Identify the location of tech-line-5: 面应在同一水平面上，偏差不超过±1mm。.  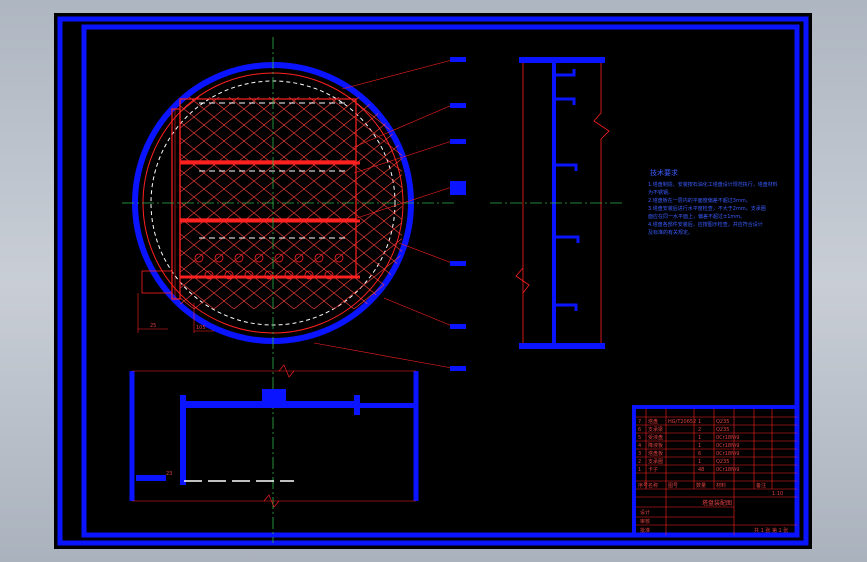
(696, 216).